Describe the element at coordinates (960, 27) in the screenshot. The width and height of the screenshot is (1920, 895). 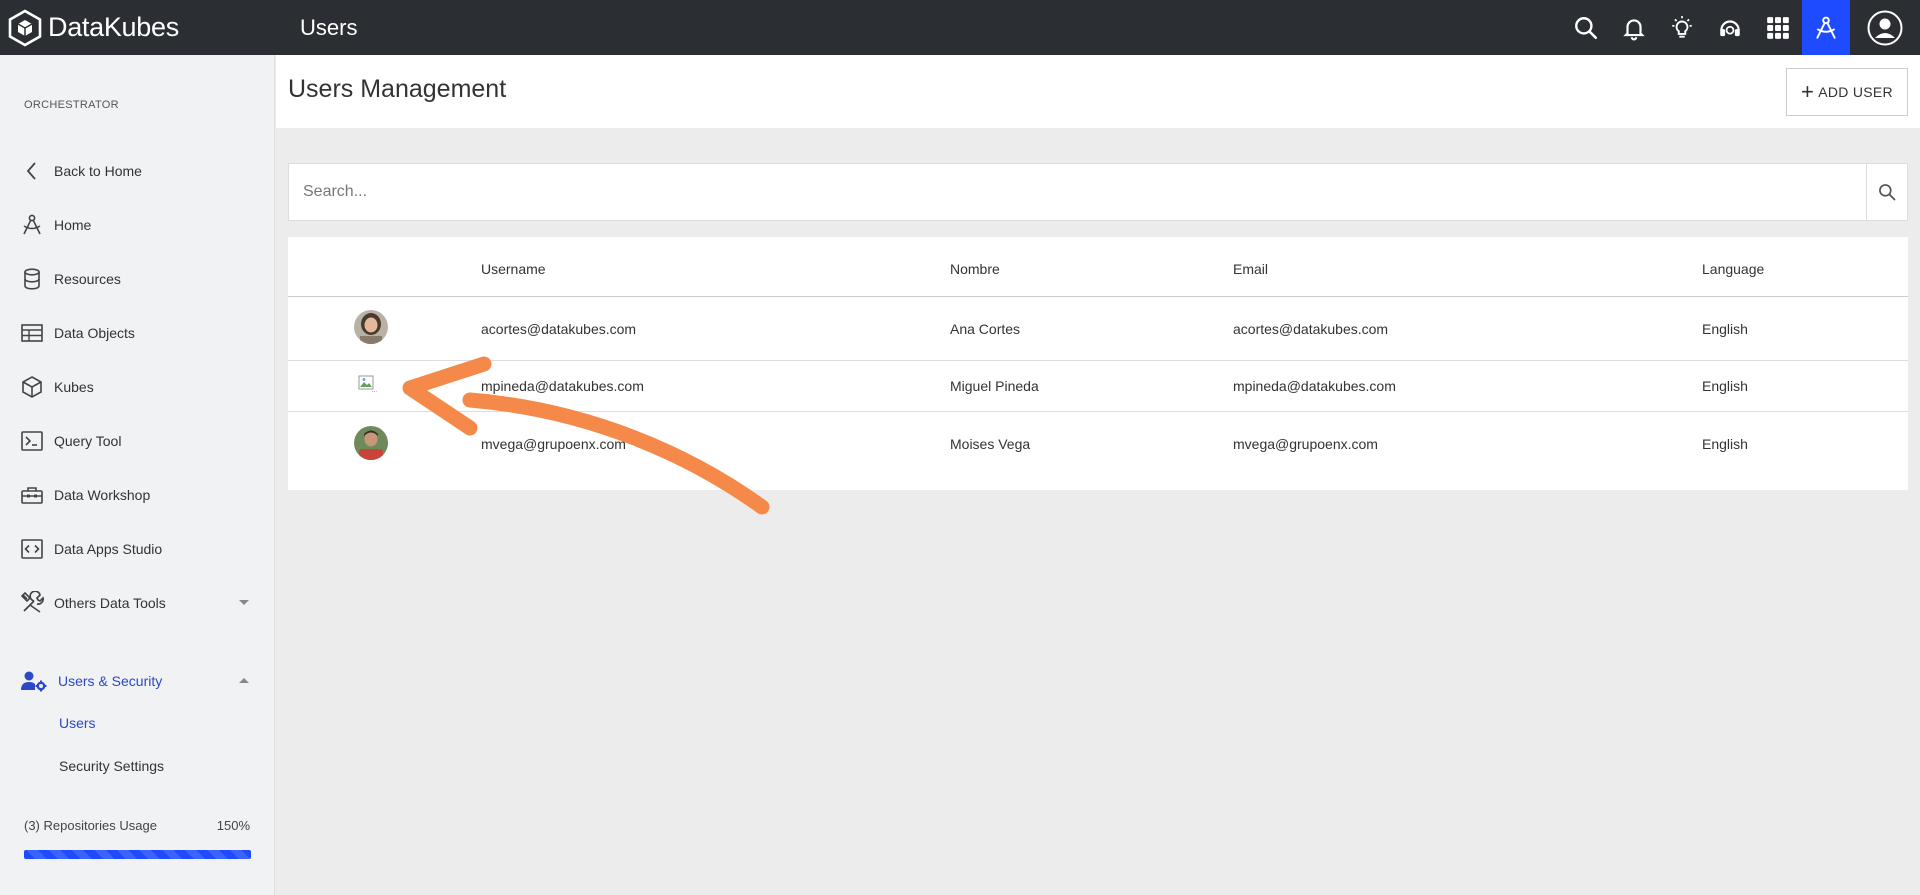
I see `top-bar: DataKubes Users` at that location.